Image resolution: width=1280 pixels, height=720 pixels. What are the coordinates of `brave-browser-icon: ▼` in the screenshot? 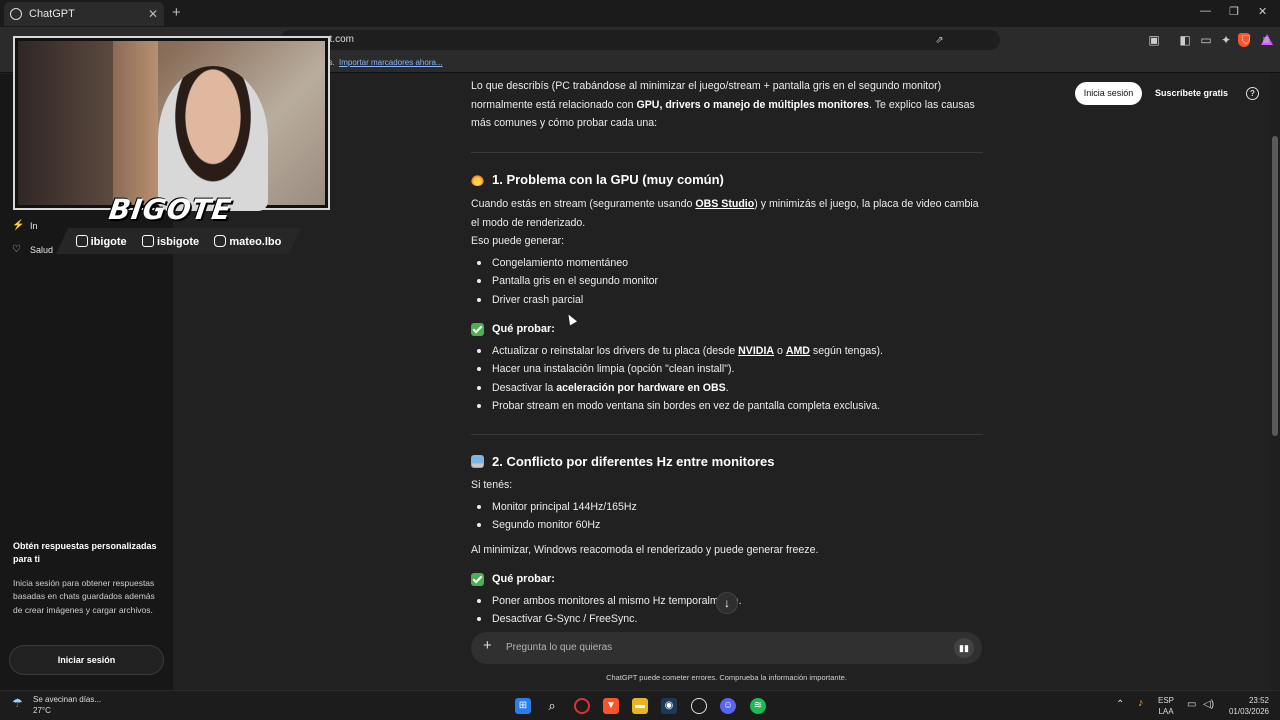 It's located at (611, 706).